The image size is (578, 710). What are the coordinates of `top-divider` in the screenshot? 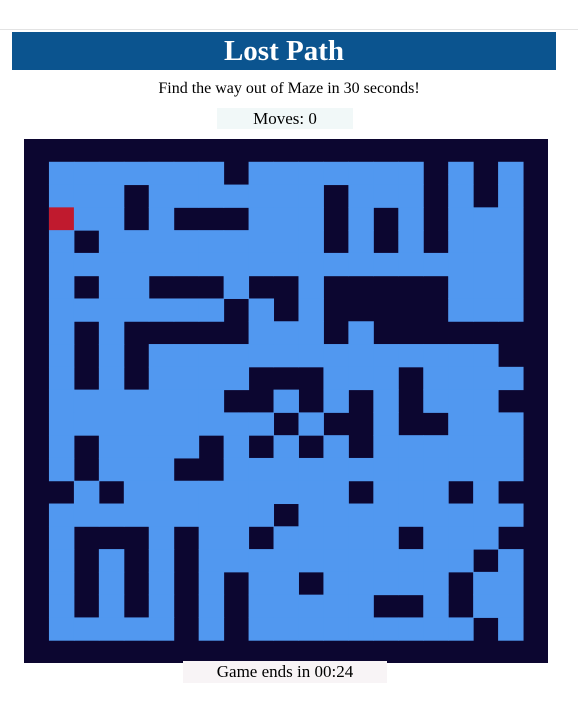 It's located at (289, 29).